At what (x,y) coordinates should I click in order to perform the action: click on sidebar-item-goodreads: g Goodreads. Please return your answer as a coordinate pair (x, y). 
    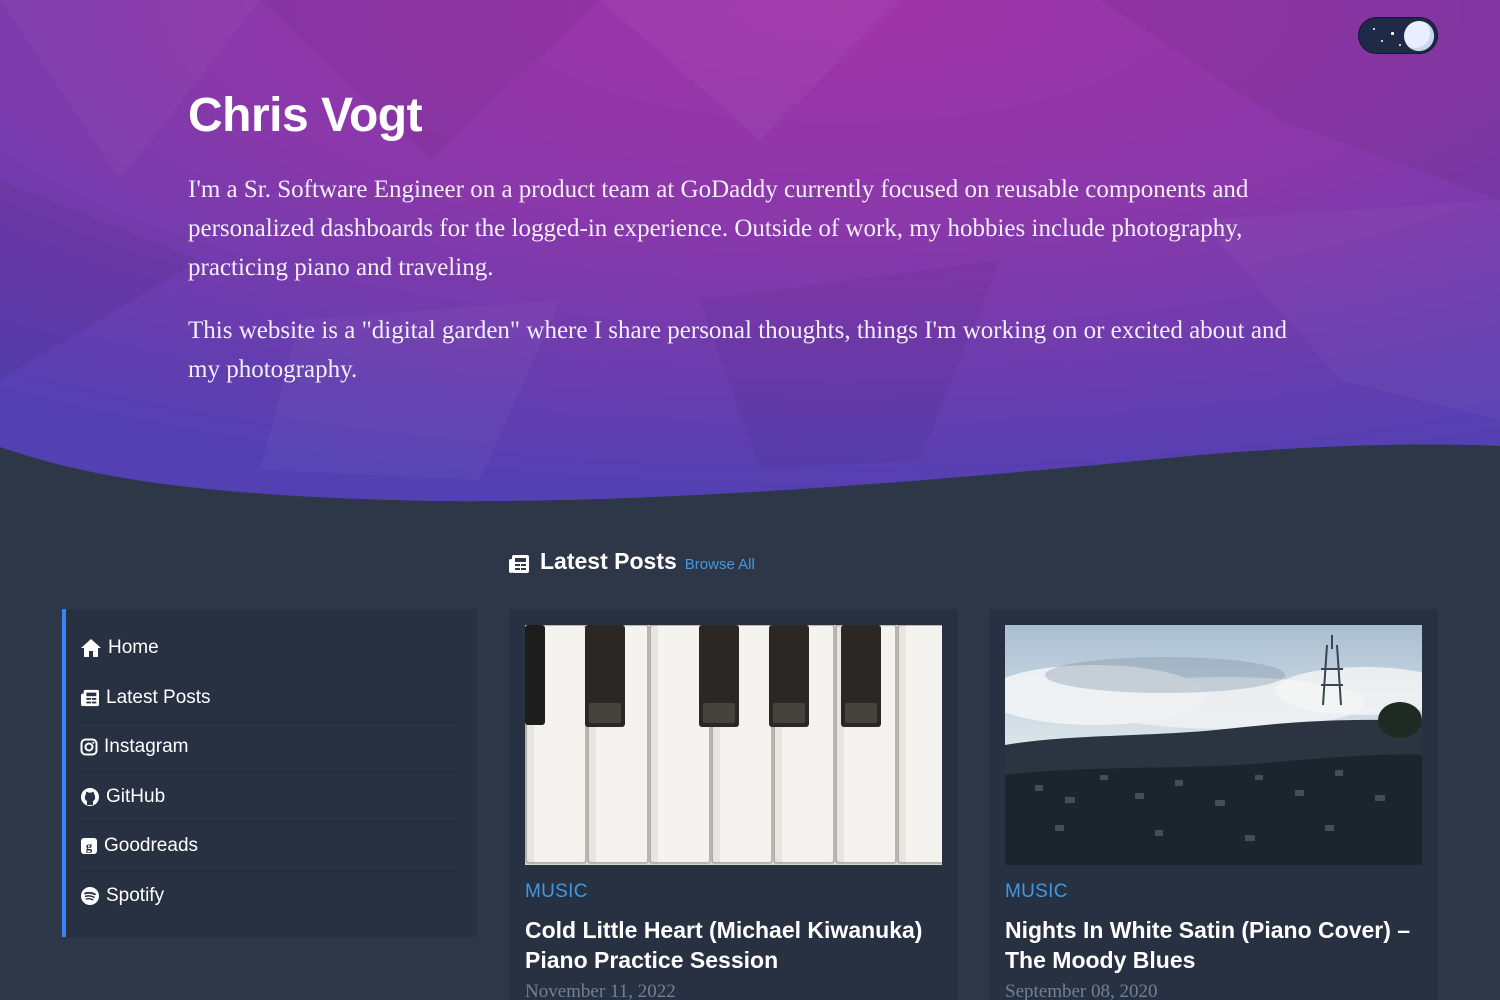
    Looking at the image, I should click on (270, 847).